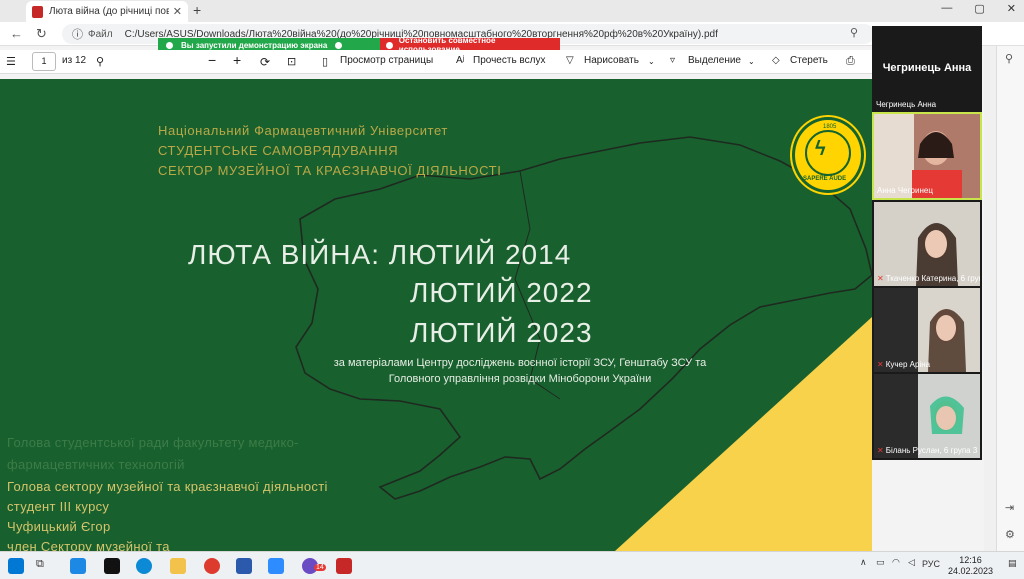  I want to click on page-view-button: Просмотр страницы, so click(386, 60).